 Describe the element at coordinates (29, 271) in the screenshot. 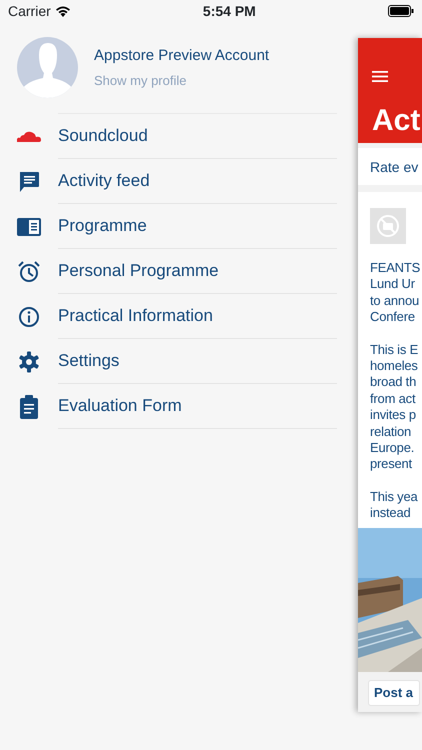

I see `alarm-clock-icon` at that location.